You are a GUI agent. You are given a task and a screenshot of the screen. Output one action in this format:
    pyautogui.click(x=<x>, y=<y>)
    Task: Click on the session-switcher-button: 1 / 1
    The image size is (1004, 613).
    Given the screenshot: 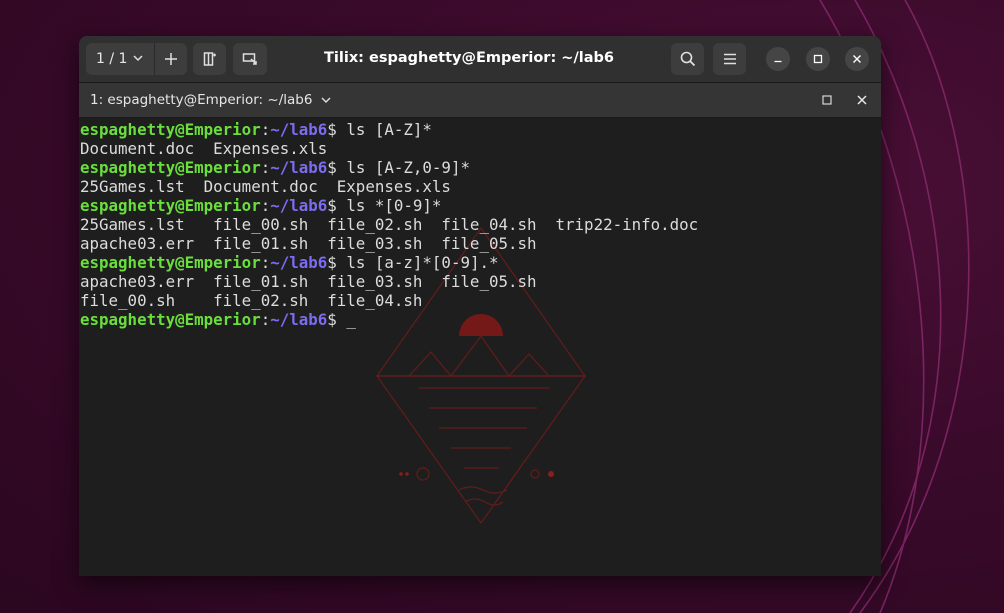 What is the action you would take?
    pyautogui.click(x=120, y=59)
    